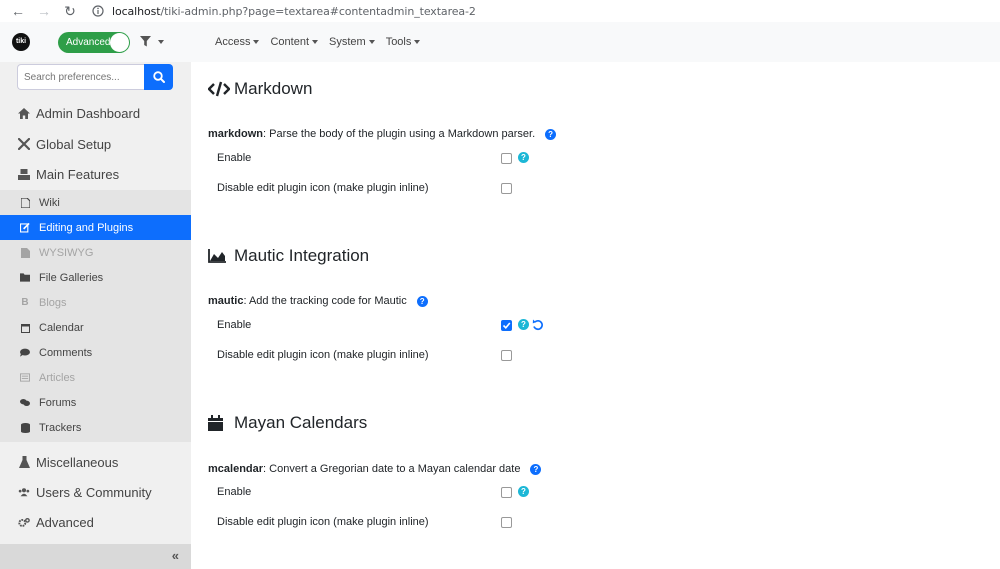  Describe the element at coordinates (506, 188) in the screenshot. I see `inline-checkbox-markdown` at that location.